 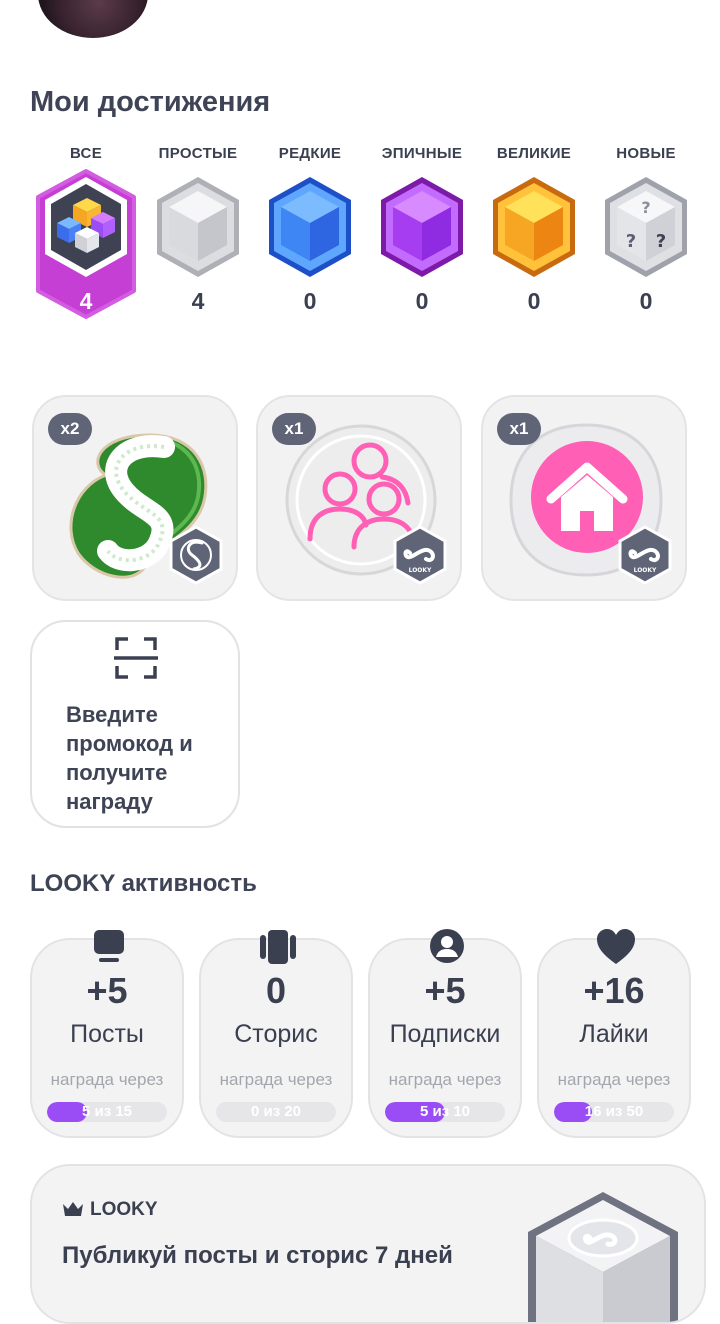 I want to click on activity-label: Сторис, so click(x=276, y=1034).